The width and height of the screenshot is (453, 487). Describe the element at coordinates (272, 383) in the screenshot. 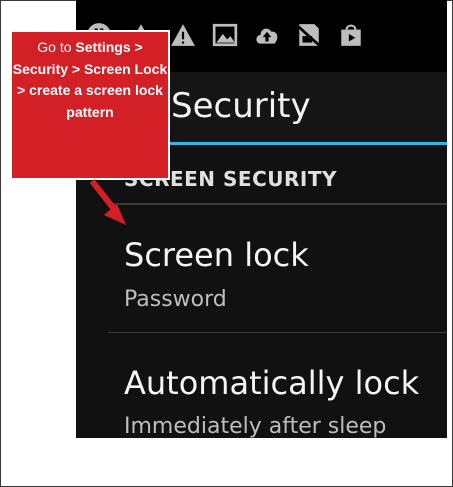

I see `preference-title: Automatically lock` at that location.